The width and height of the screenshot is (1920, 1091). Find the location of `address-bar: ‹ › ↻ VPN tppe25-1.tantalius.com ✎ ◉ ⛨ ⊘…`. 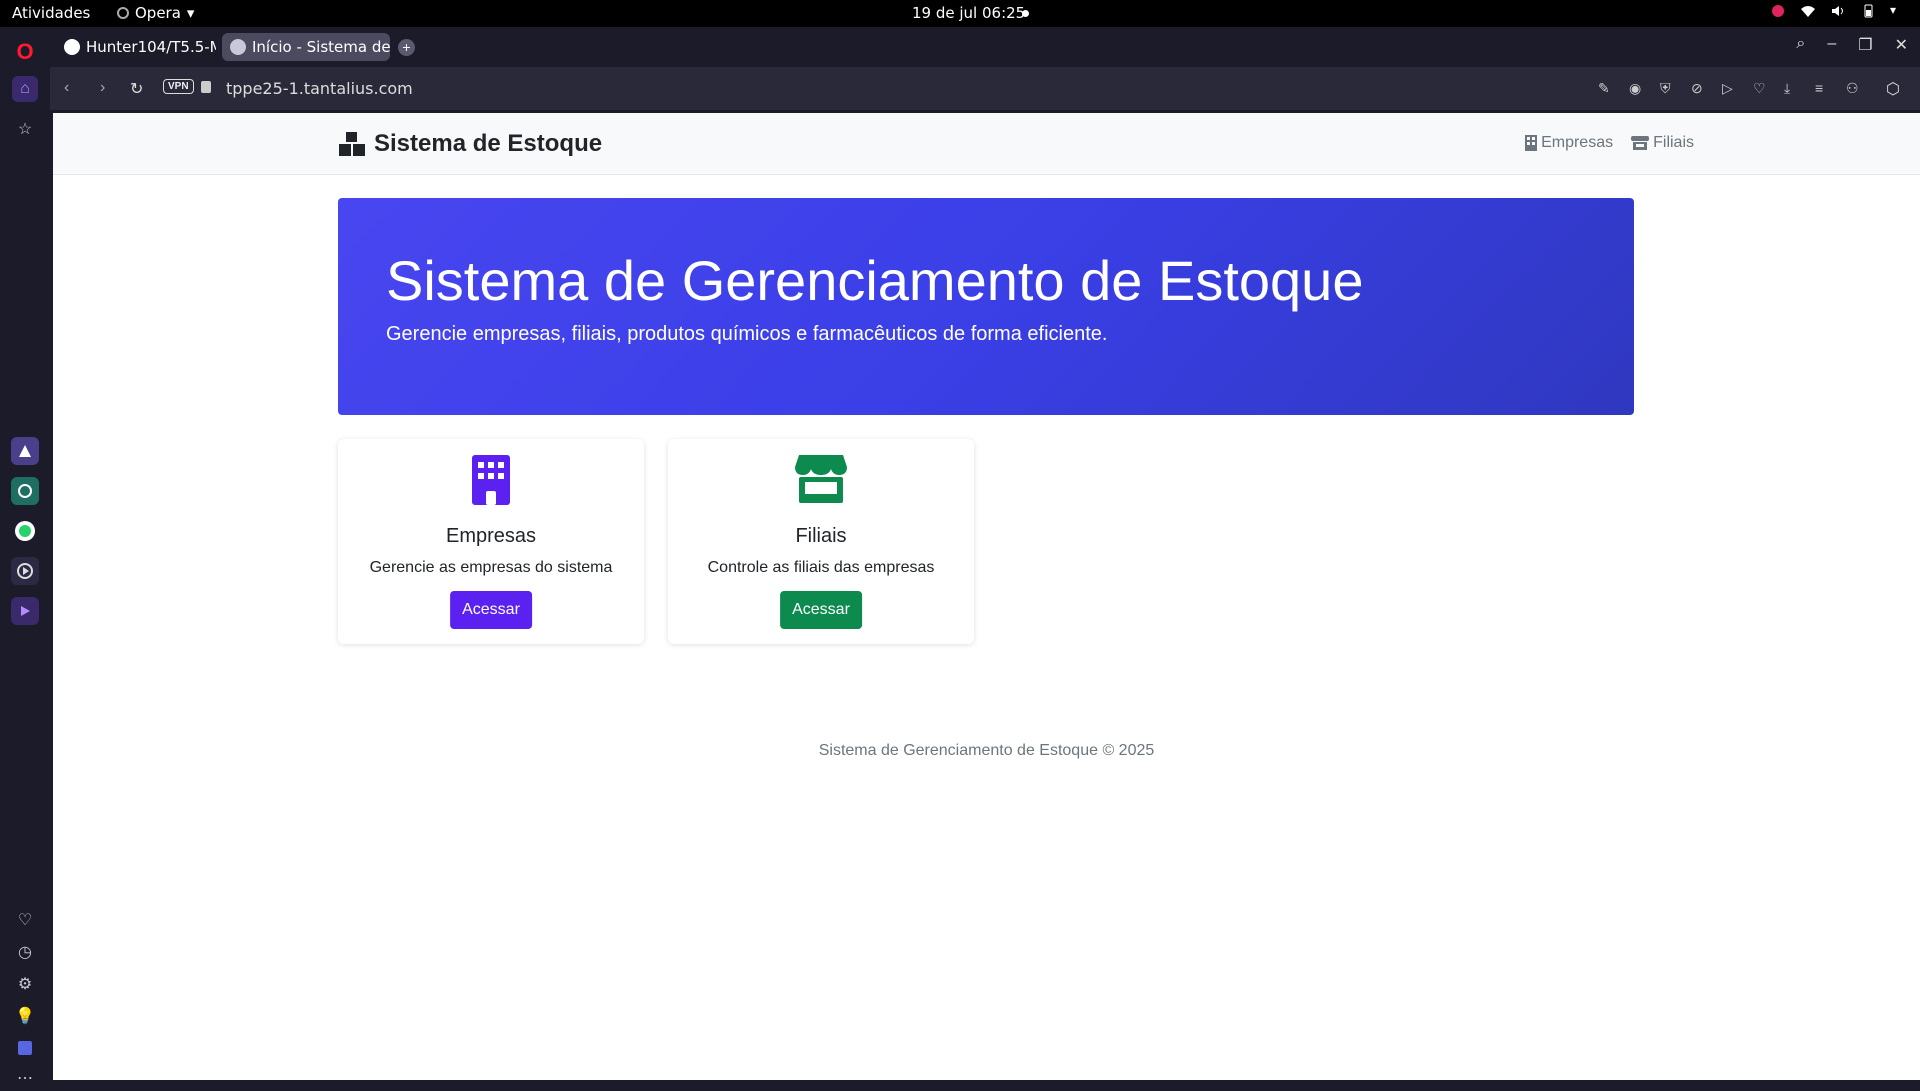

address-bar: ‹ › ↻ VPN tppe25-1.tantalius.com ✎ ◉ ⛨ ⊘… is located at coordinates (985, 88).